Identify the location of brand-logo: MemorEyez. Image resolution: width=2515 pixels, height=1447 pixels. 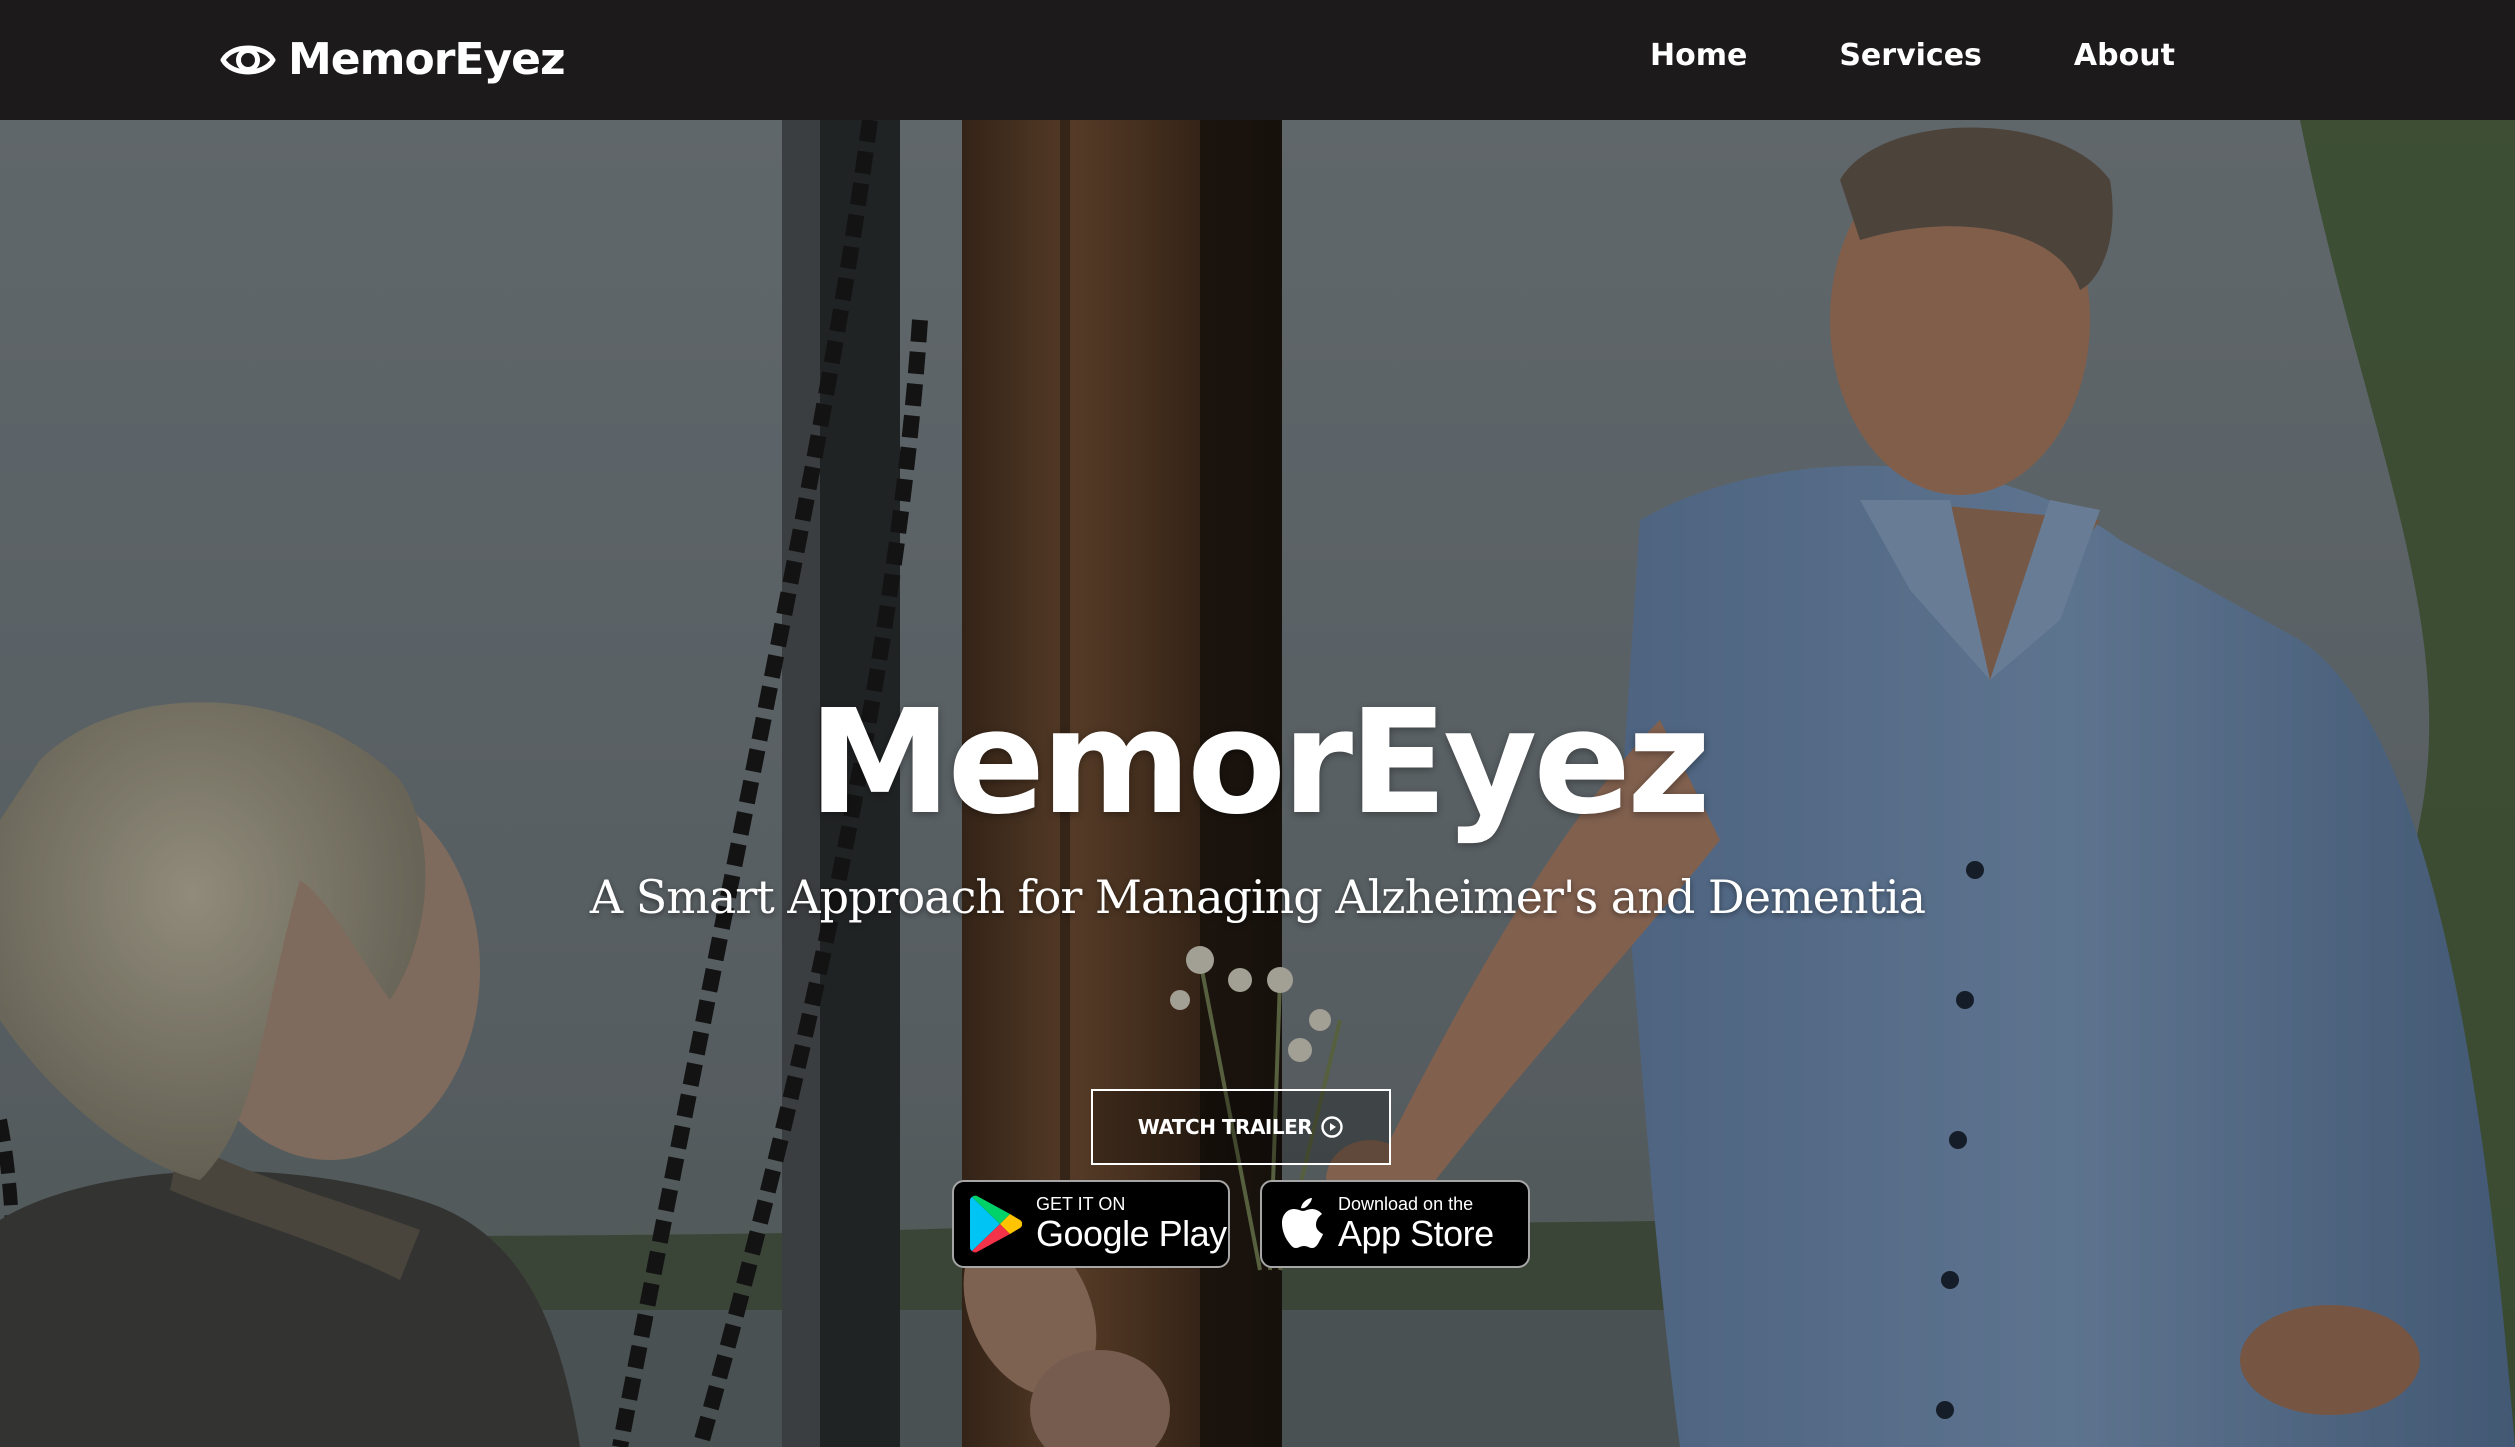
(393, 60).